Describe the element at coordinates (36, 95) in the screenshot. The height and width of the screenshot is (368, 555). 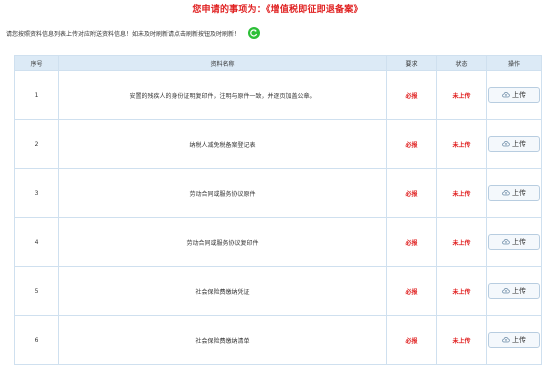
I see `row-number: 1` at that location.